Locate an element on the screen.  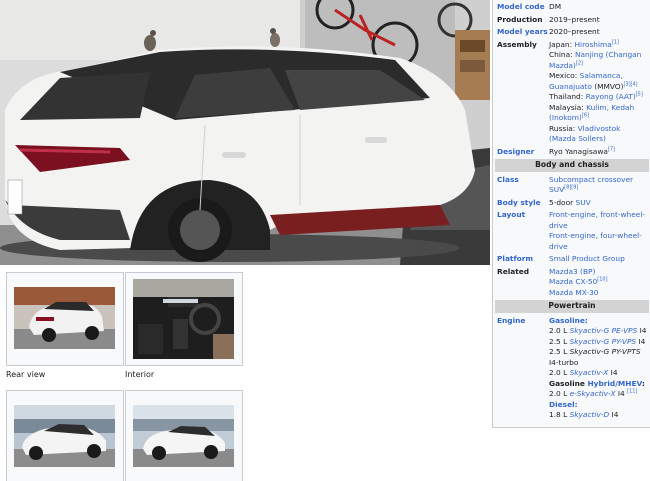
infobox-label: Class is located at coordinates (523, 185).